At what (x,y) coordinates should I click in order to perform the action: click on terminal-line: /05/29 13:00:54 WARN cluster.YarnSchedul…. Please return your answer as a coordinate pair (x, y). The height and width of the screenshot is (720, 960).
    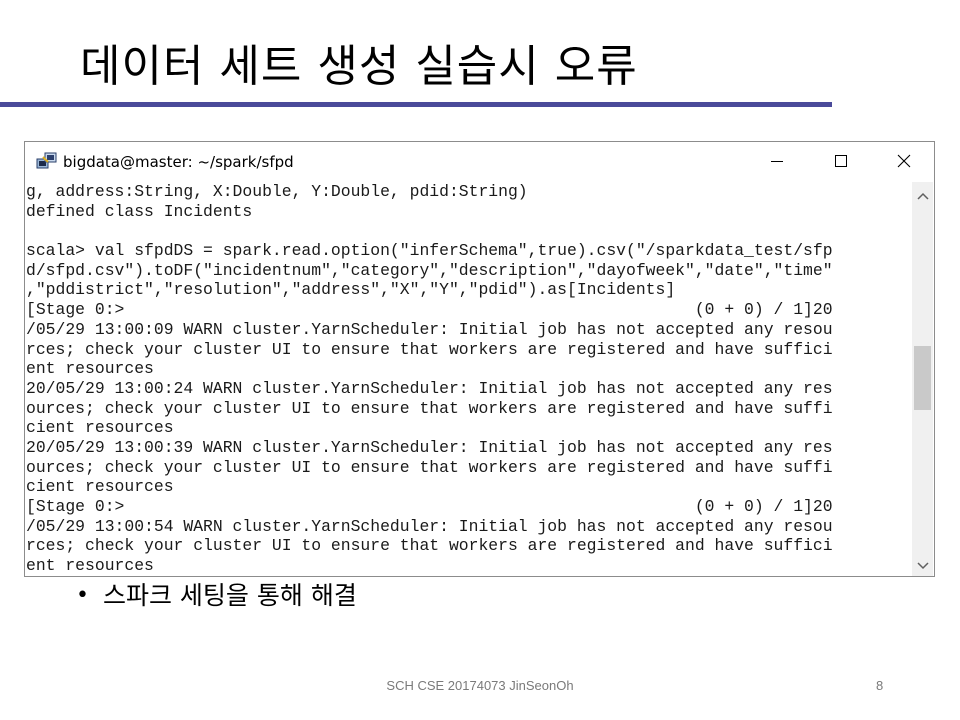
    Looking at the image, I should click on (429, 526).